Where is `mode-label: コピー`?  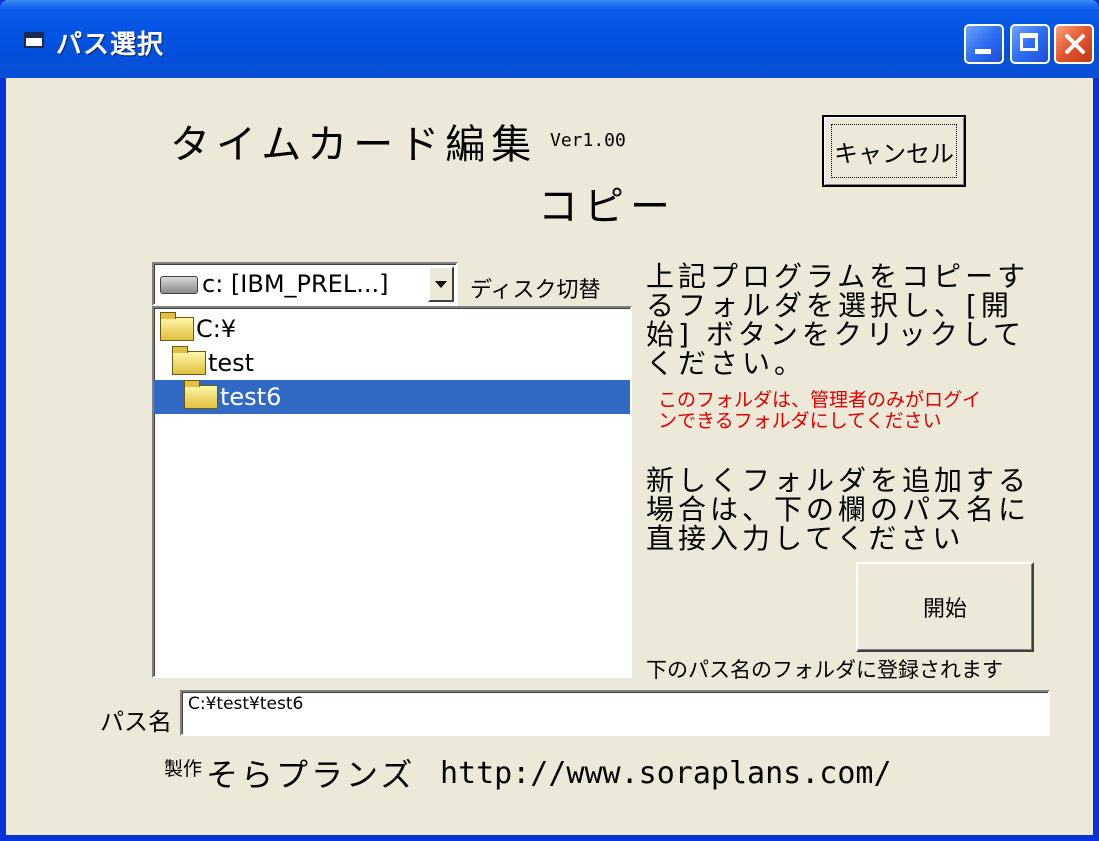
mode-label: コピー is located at coordinates (607, 207).